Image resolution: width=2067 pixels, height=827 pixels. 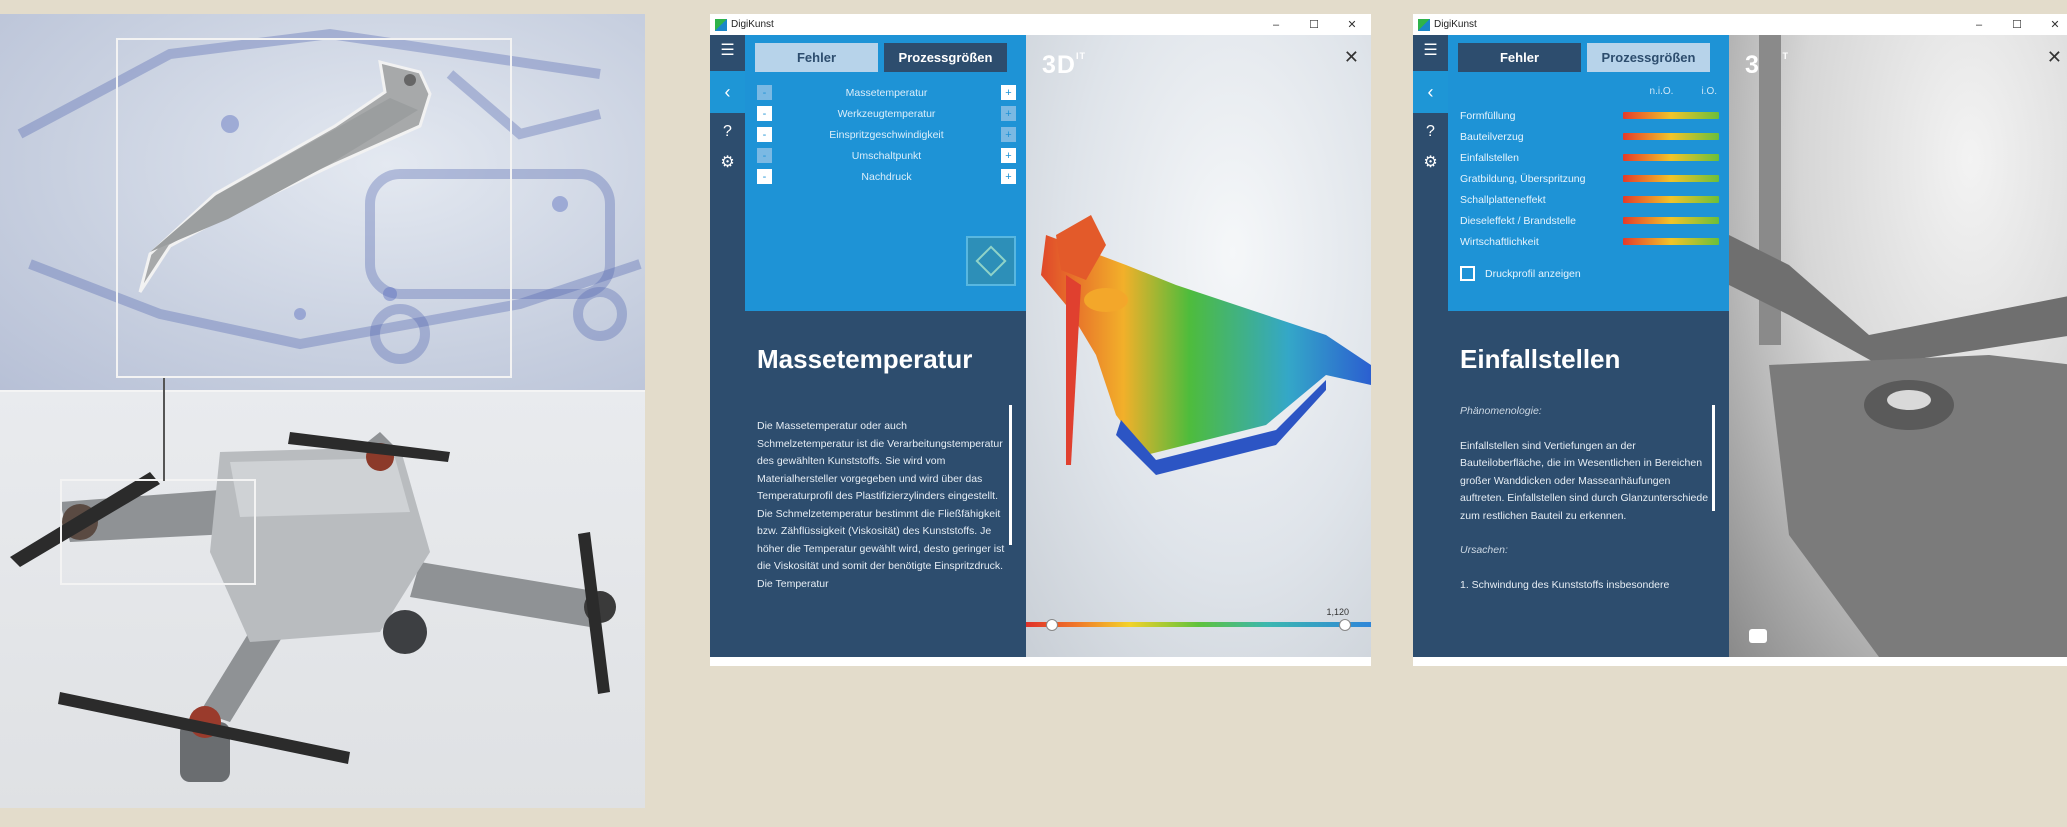 I want to click on param-row-einspritzgeschwindigkeit: - Einspritzgeschwindigkeit +, so click(x=885, y=134).